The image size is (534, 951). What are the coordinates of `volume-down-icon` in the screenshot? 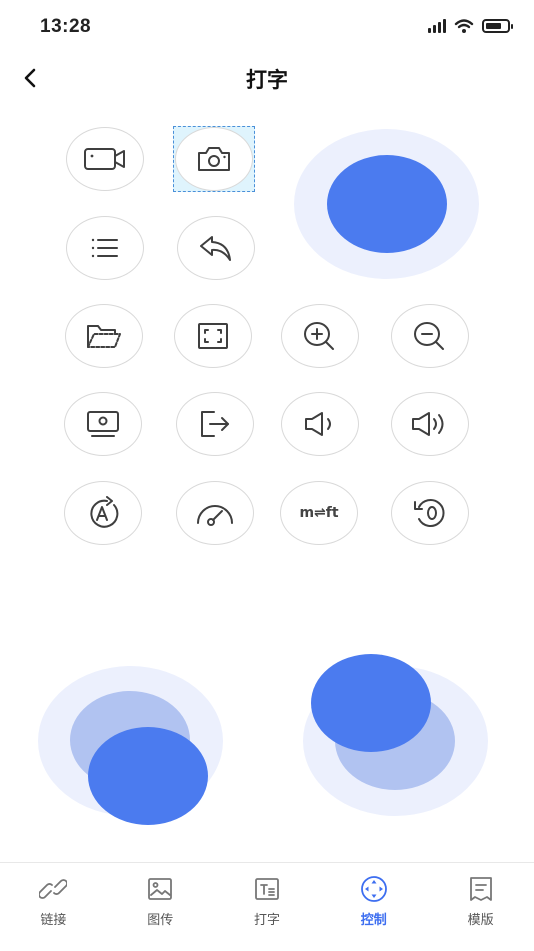 It's located at (318, 424).